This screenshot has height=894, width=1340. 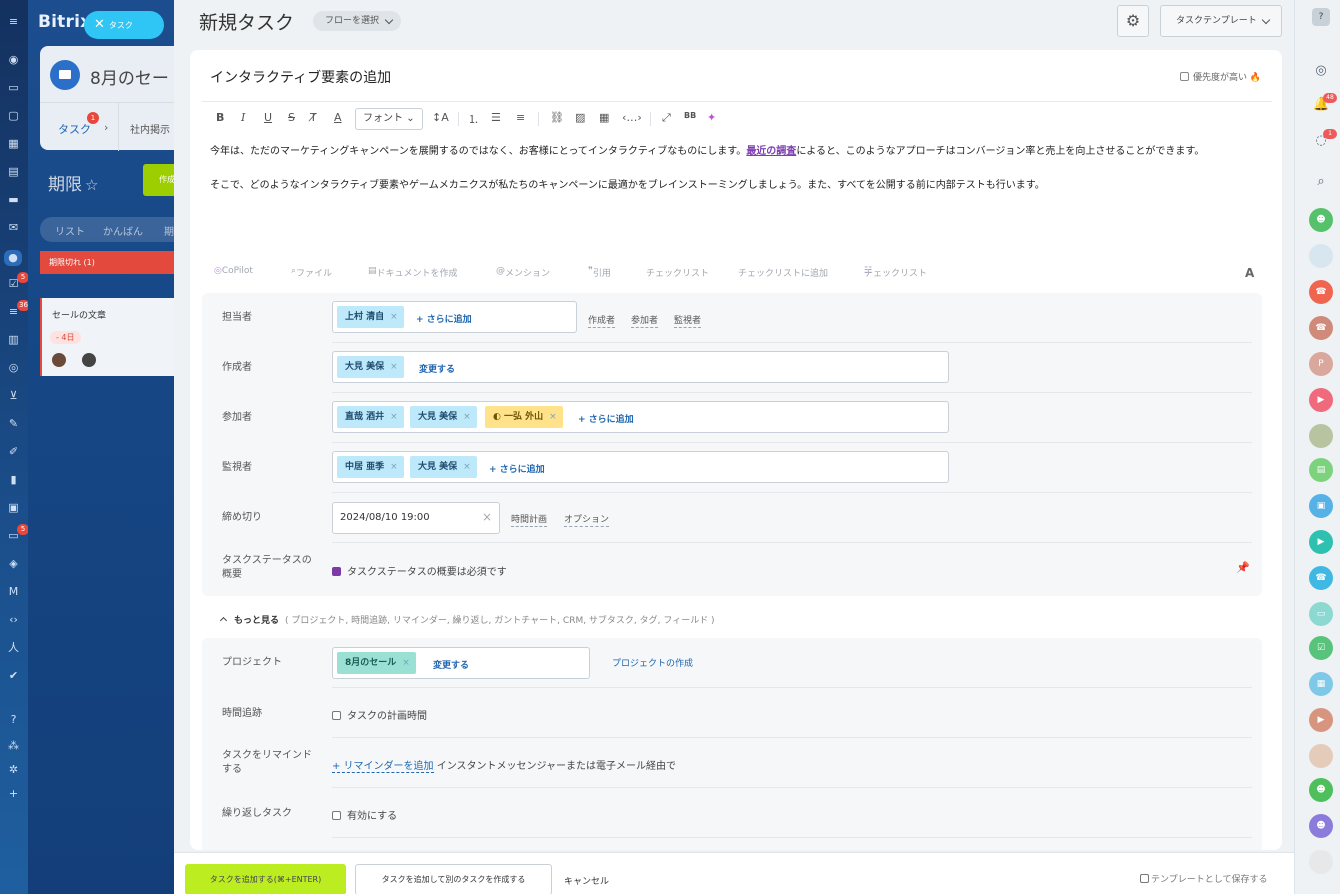 I want to click on messenger-icon: ▭, so click(x=13, y=87).